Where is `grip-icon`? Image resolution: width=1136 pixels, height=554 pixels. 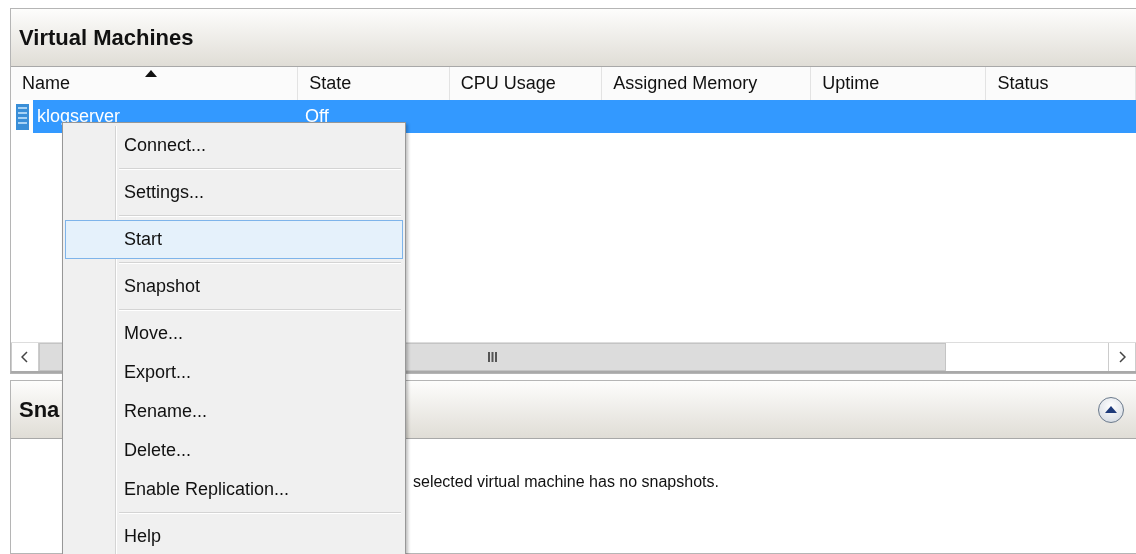 grip-icon is located at coordinates (492, 357).